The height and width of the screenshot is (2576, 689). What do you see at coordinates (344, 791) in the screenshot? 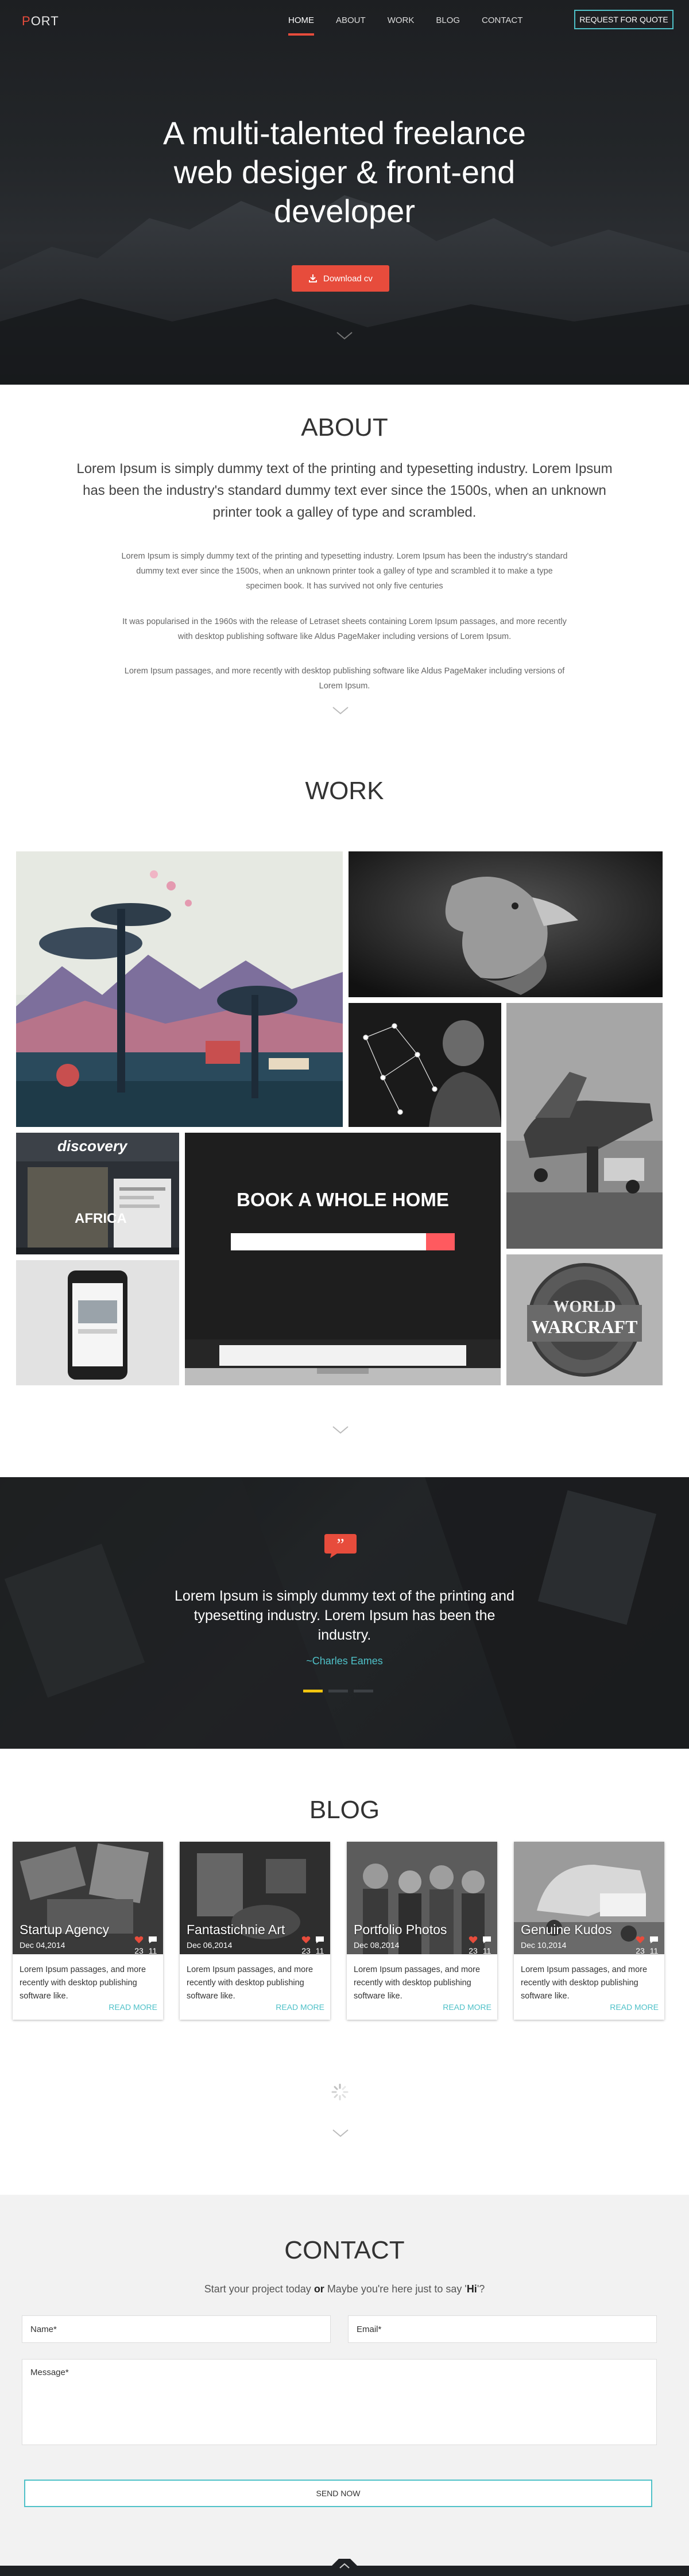
I see `work-title: WORK` at bounding box center [344, 791].